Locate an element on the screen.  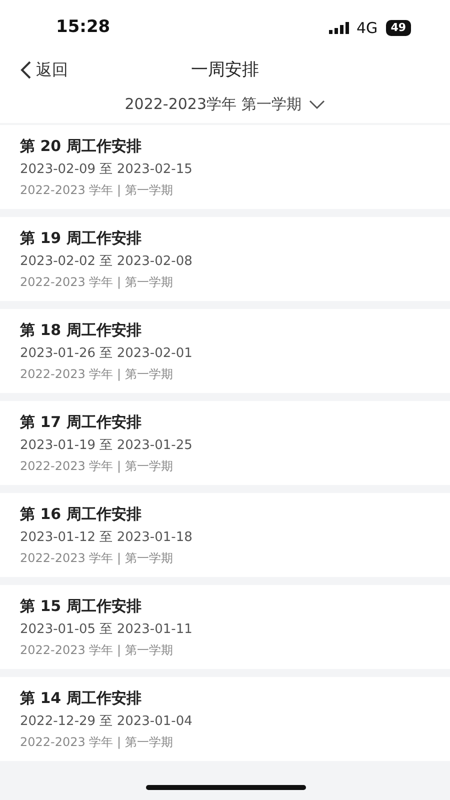
week-card: 第 14 周工作安排 2022-12-29 至 2023-01-04 2022-2023 学年 | 第一学期 is located at coordinates (225, 719).